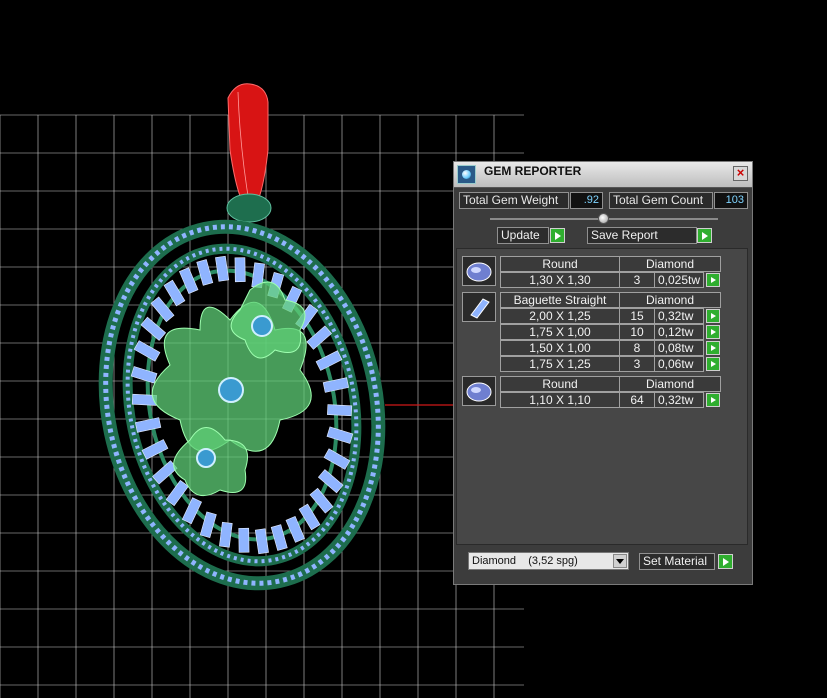  I want to click on gem-weight: 0,12tw, so click(679, 332).